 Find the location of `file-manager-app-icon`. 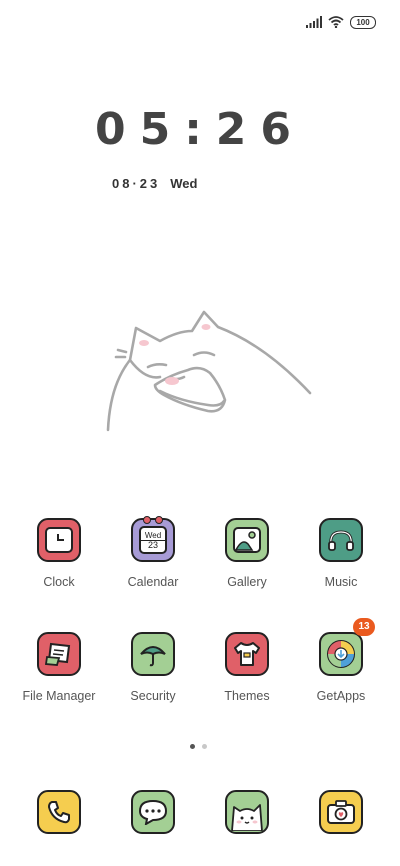

file-manager-app-icon is located at coordinates (59, 654).